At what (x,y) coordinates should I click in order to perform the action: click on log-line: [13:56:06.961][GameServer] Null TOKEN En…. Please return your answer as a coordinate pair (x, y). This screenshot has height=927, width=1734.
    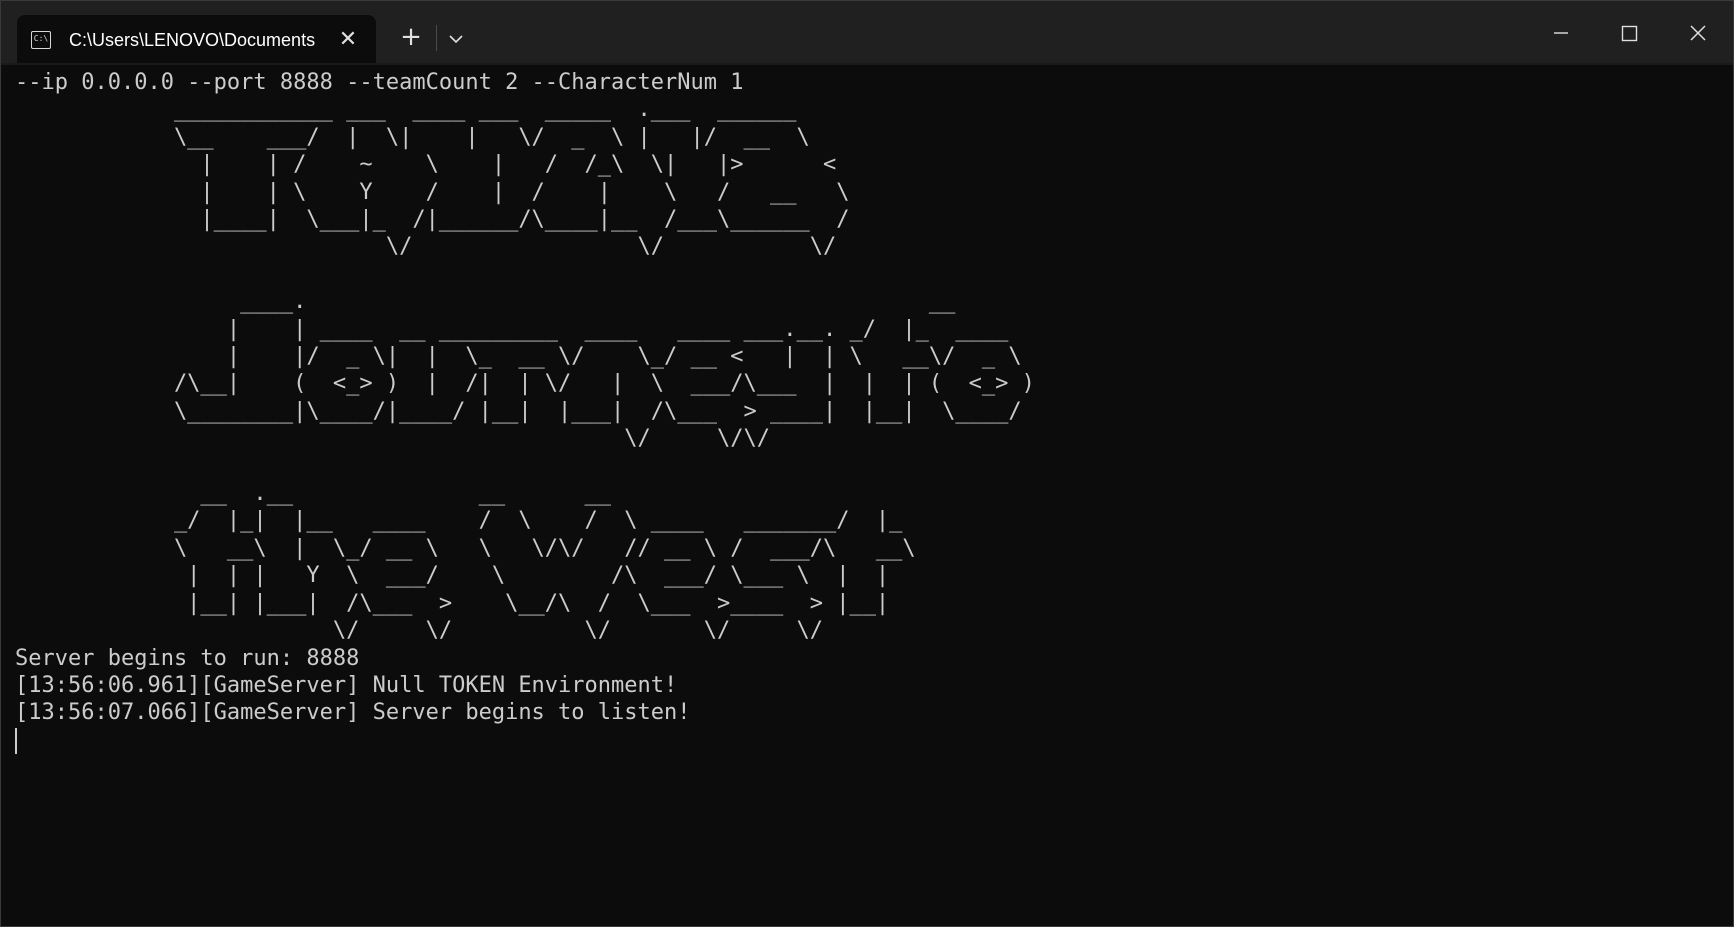
    Looking at the image, I should click on (346, 685).